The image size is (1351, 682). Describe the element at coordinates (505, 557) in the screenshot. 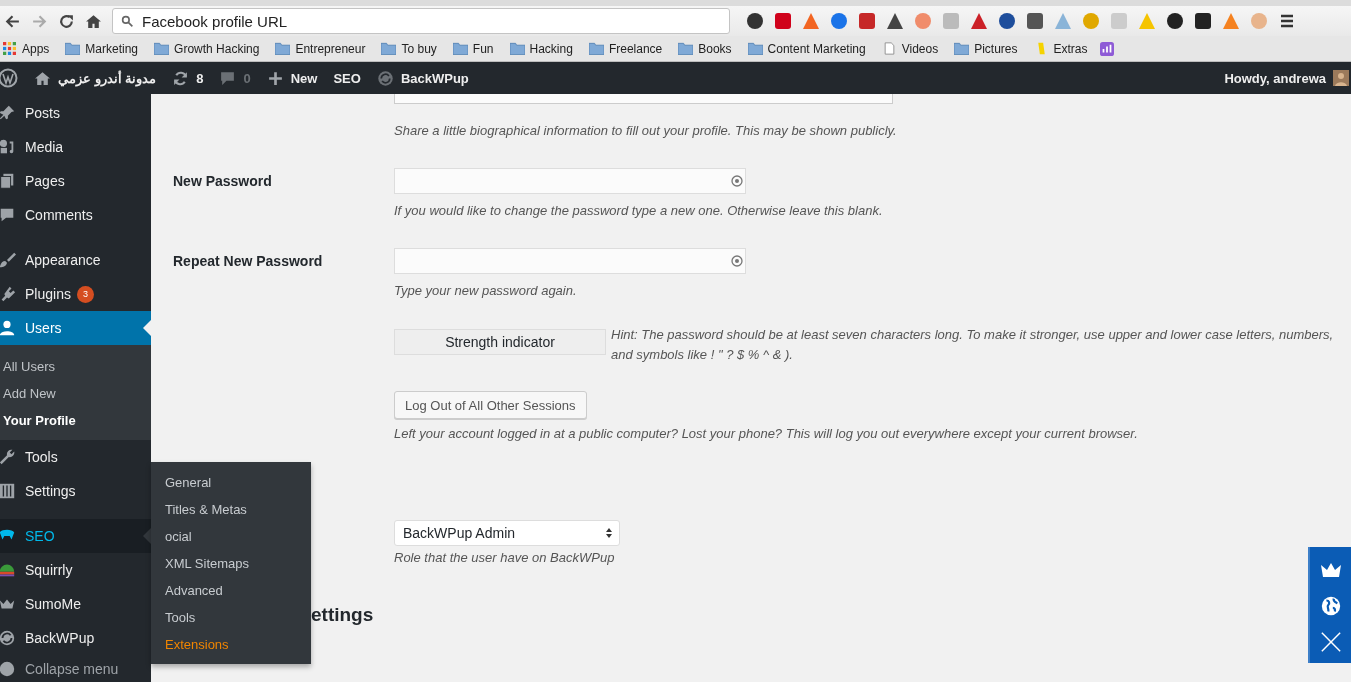

I see `field-description: Role that the user have on BackWPup` at that location.